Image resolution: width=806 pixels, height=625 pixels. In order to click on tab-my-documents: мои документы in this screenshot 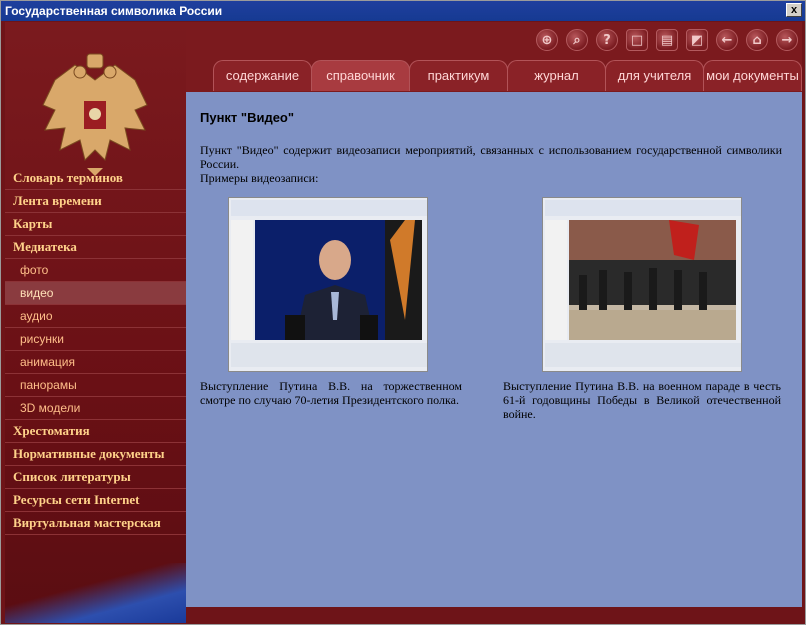, I will do `click(752, 75)`.